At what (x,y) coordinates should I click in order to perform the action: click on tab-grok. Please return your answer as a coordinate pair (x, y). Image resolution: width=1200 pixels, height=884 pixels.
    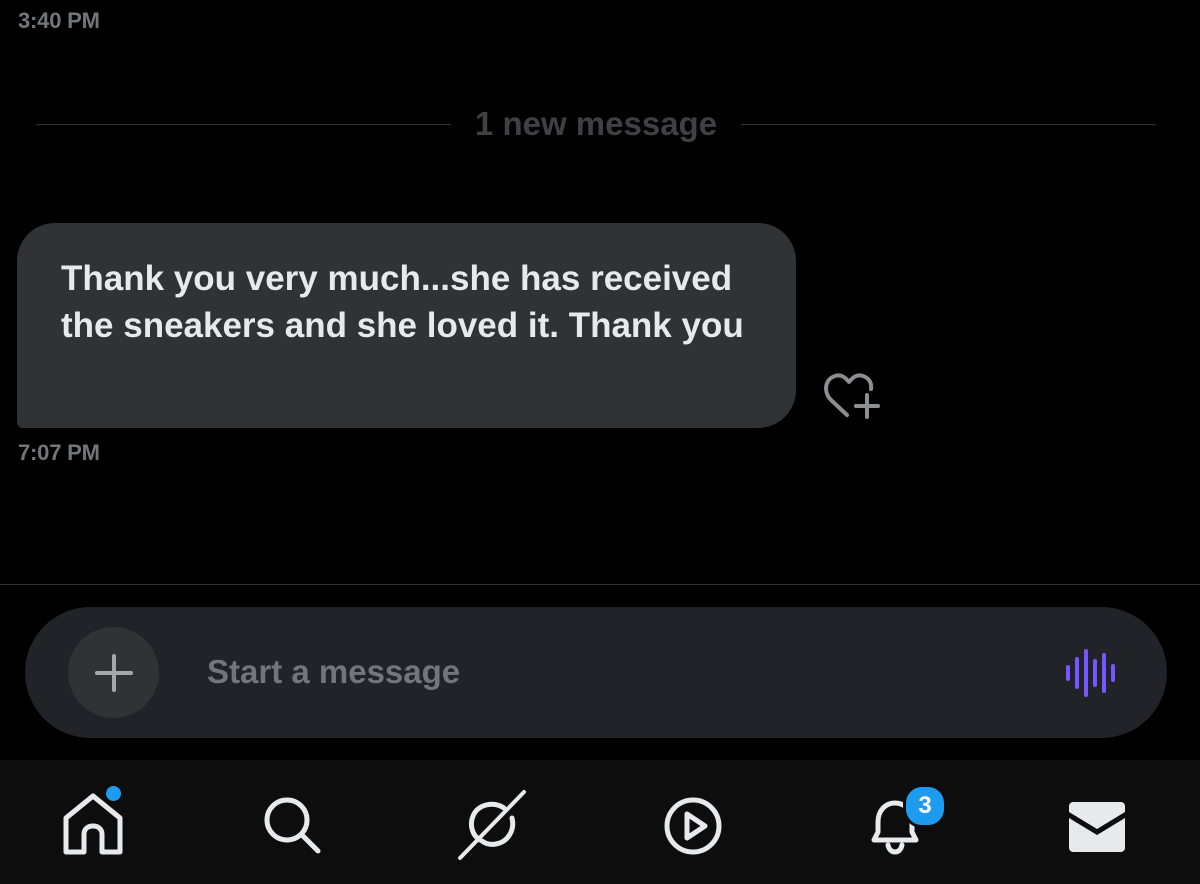
    Looking at the image, I should click on (491, 824).